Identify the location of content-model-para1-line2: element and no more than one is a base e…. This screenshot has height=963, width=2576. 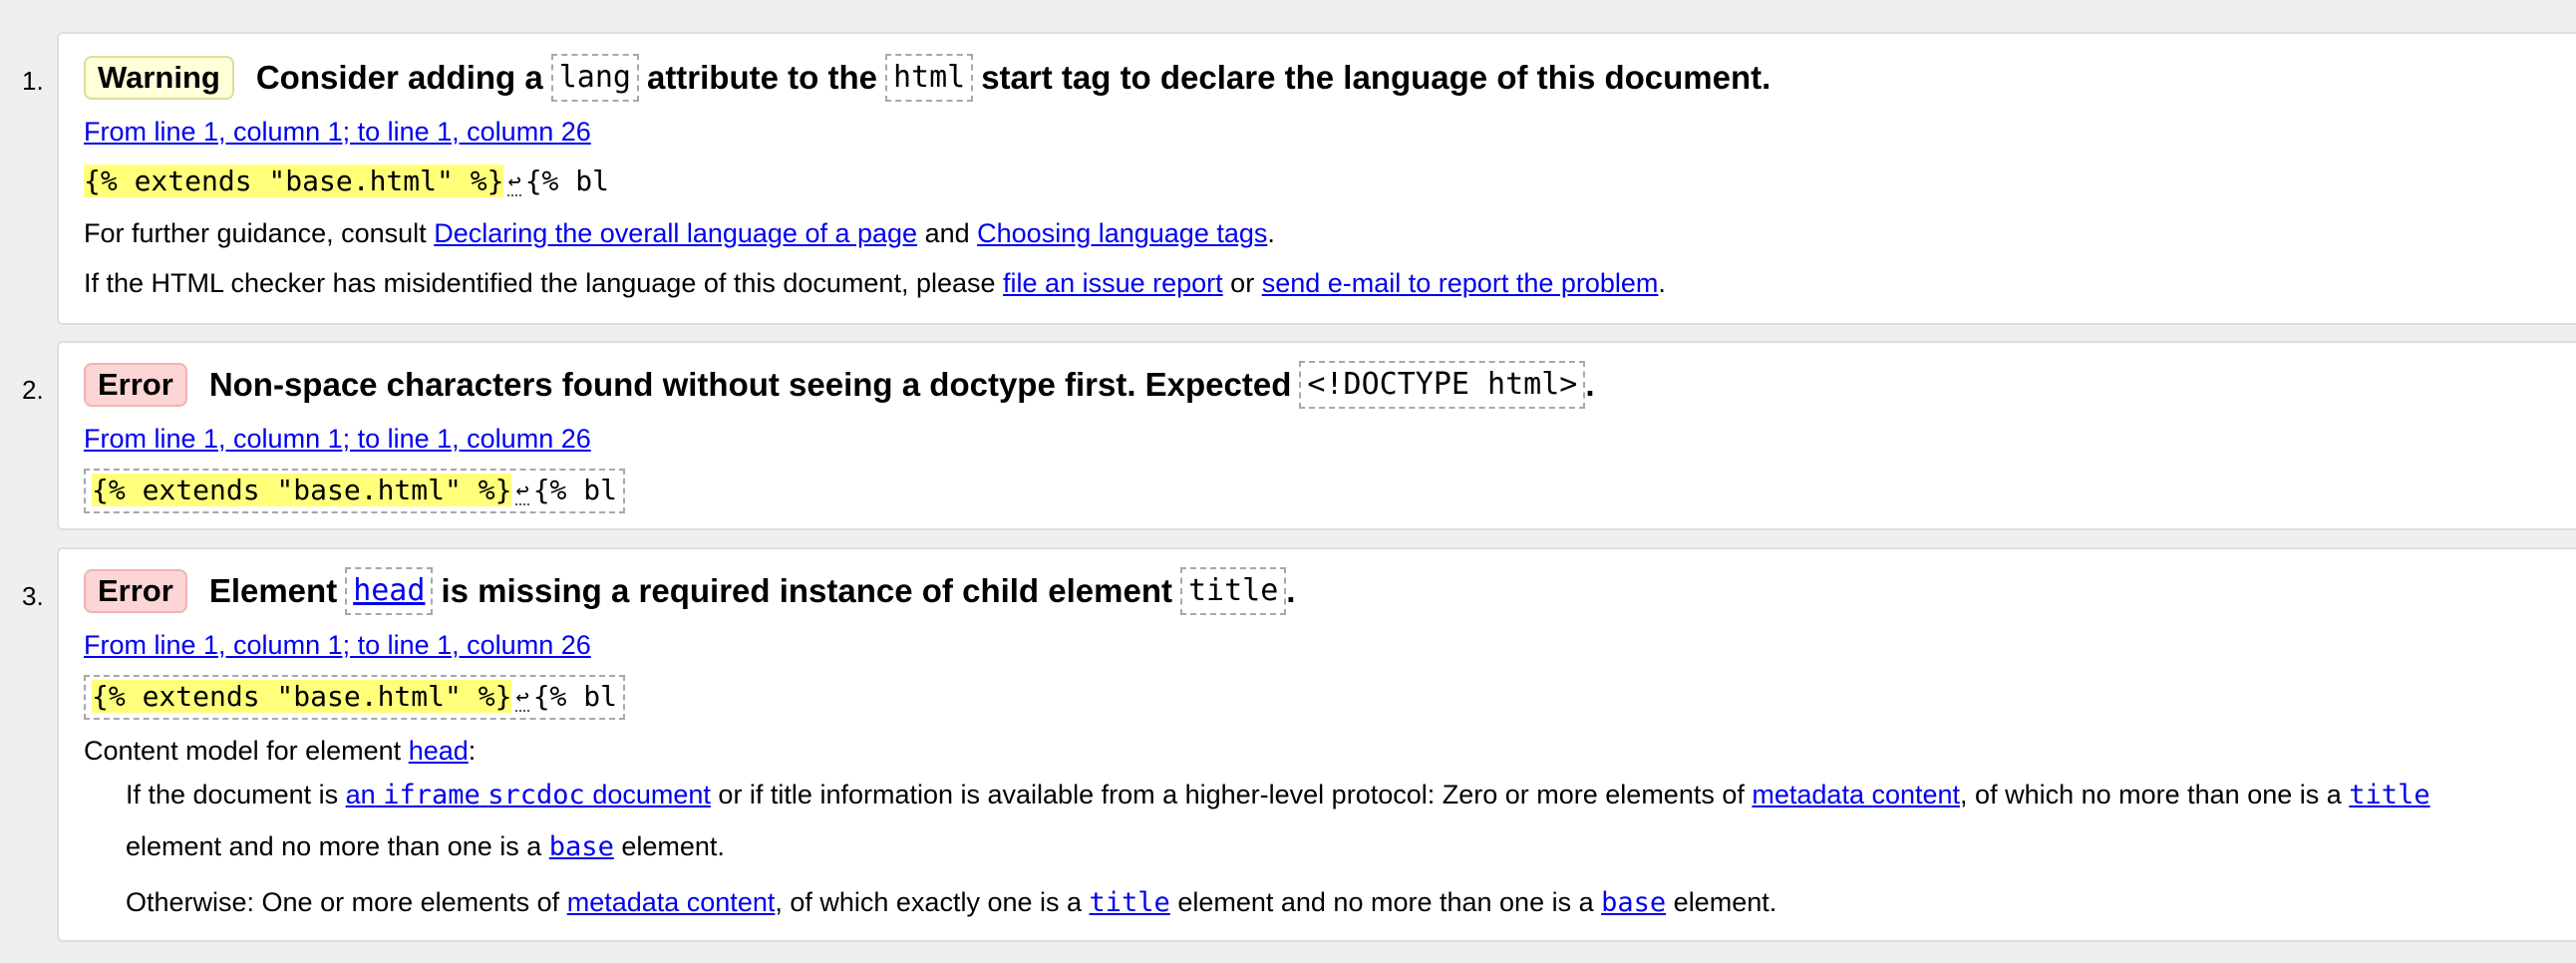
(425, 846).